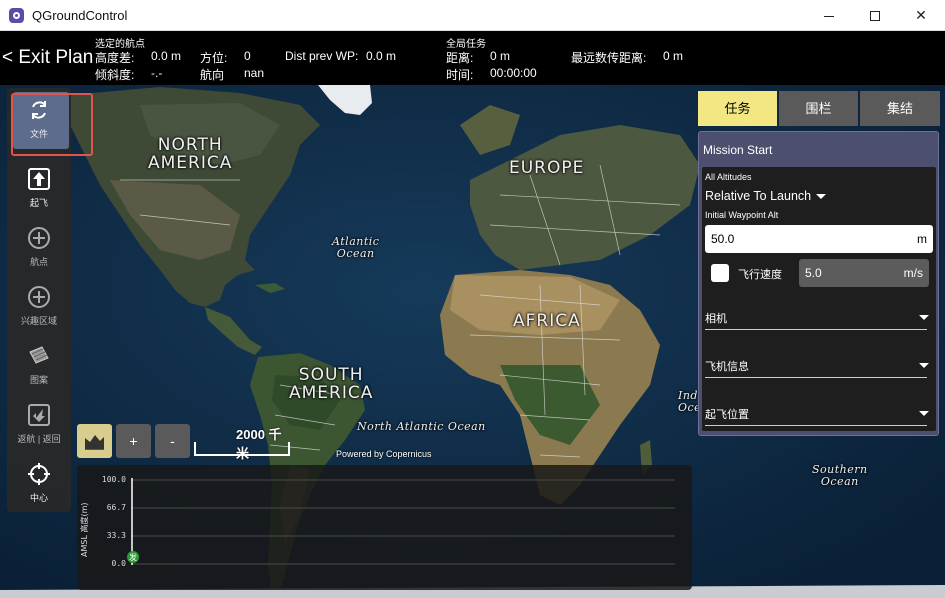 Image resolution: width=945 pixels, height=598 pixels. What do you see at coordinates (80, 15) in the screenshot?
I see `window-title: QGroundControl` at bounding box center [80, 15].